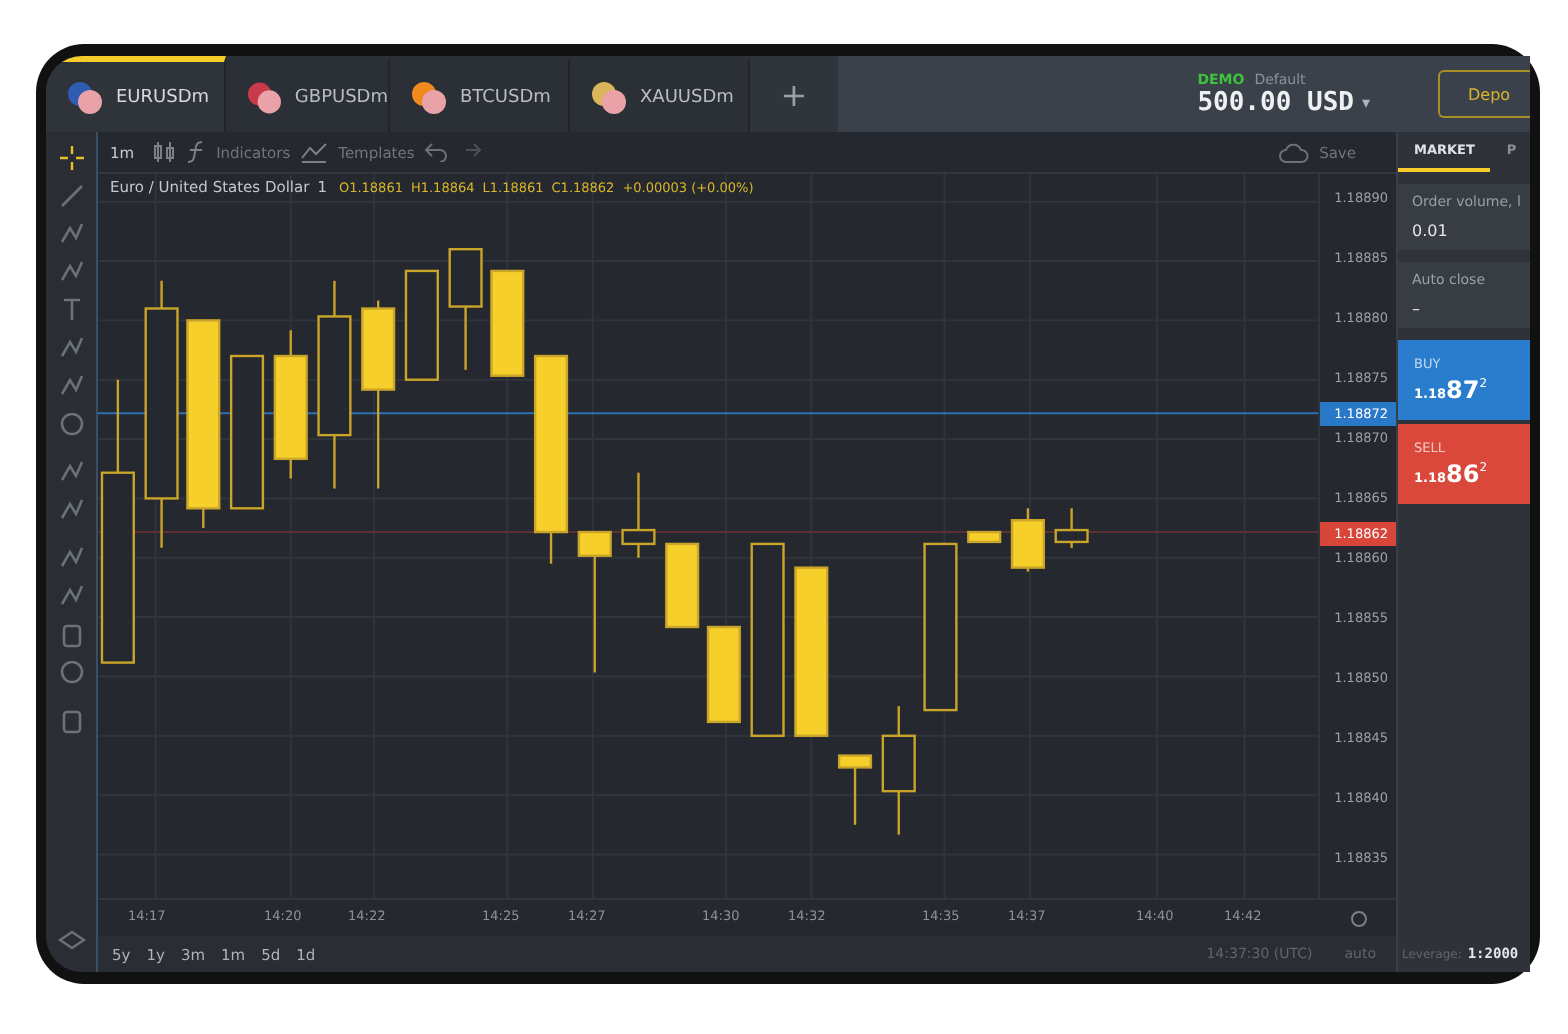  I want to click on deposit-button: Depo, so click(1484, 94).